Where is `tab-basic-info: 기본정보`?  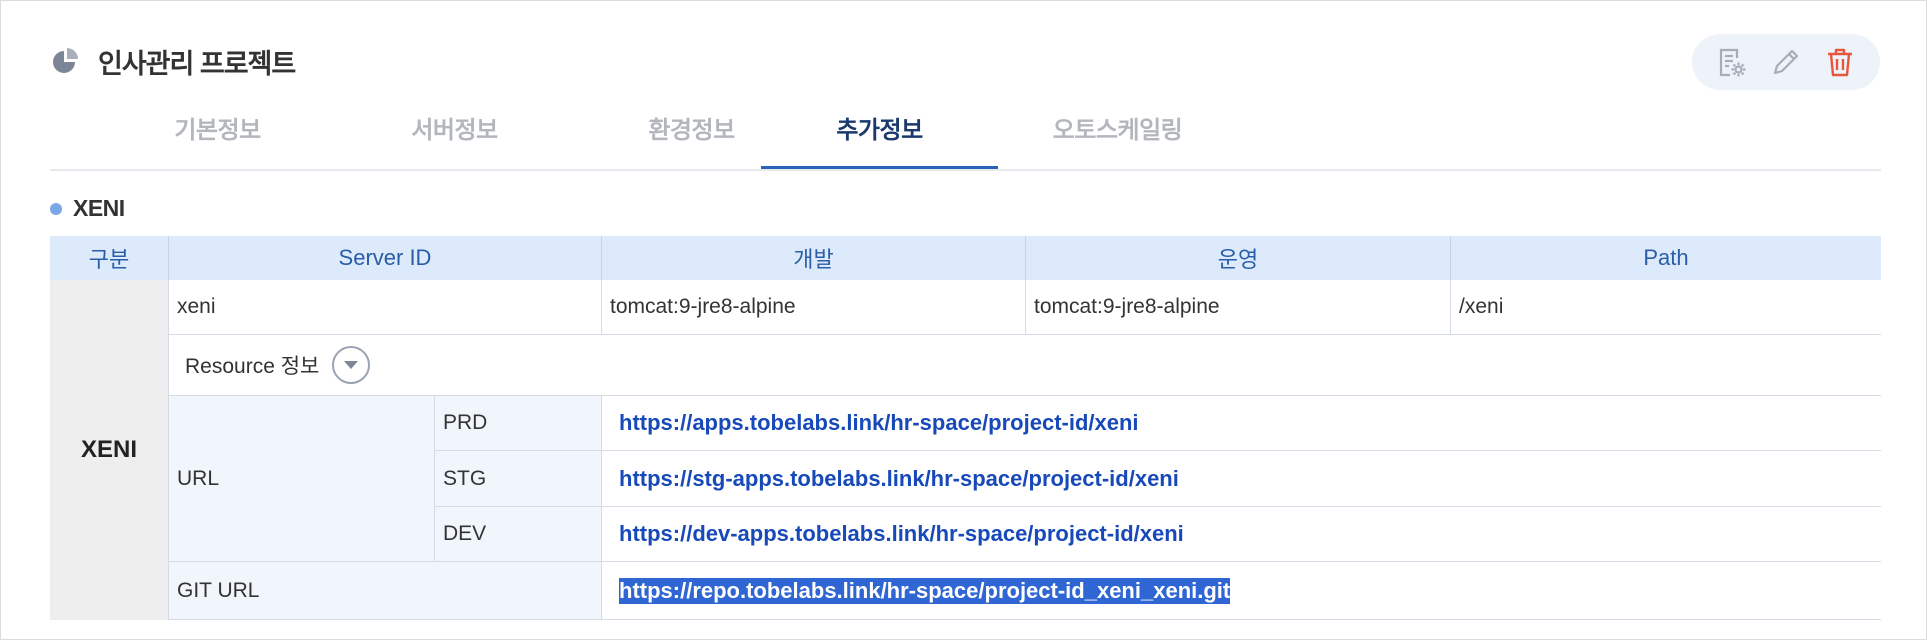
tab-basic-info: 기본정보 is located at coordinates (217, 138).